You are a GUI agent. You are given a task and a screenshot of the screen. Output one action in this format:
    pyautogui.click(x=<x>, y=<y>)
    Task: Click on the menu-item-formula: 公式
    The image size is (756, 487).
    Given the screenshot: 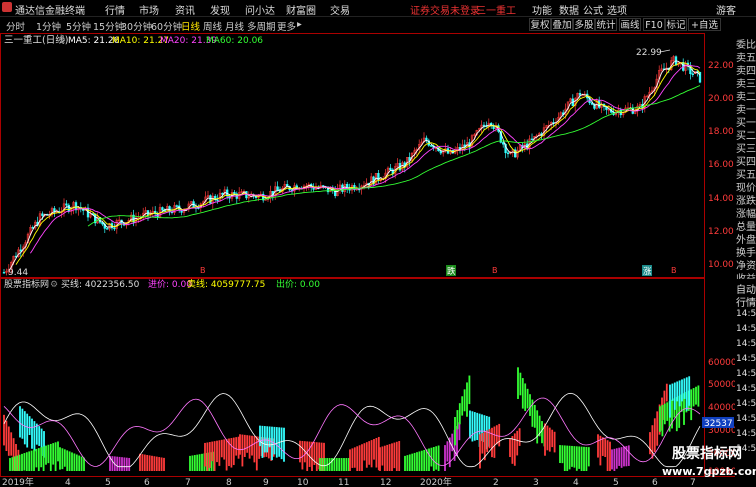 What is the action you would take?
    pyautogui.click(x=593, y=9)
    